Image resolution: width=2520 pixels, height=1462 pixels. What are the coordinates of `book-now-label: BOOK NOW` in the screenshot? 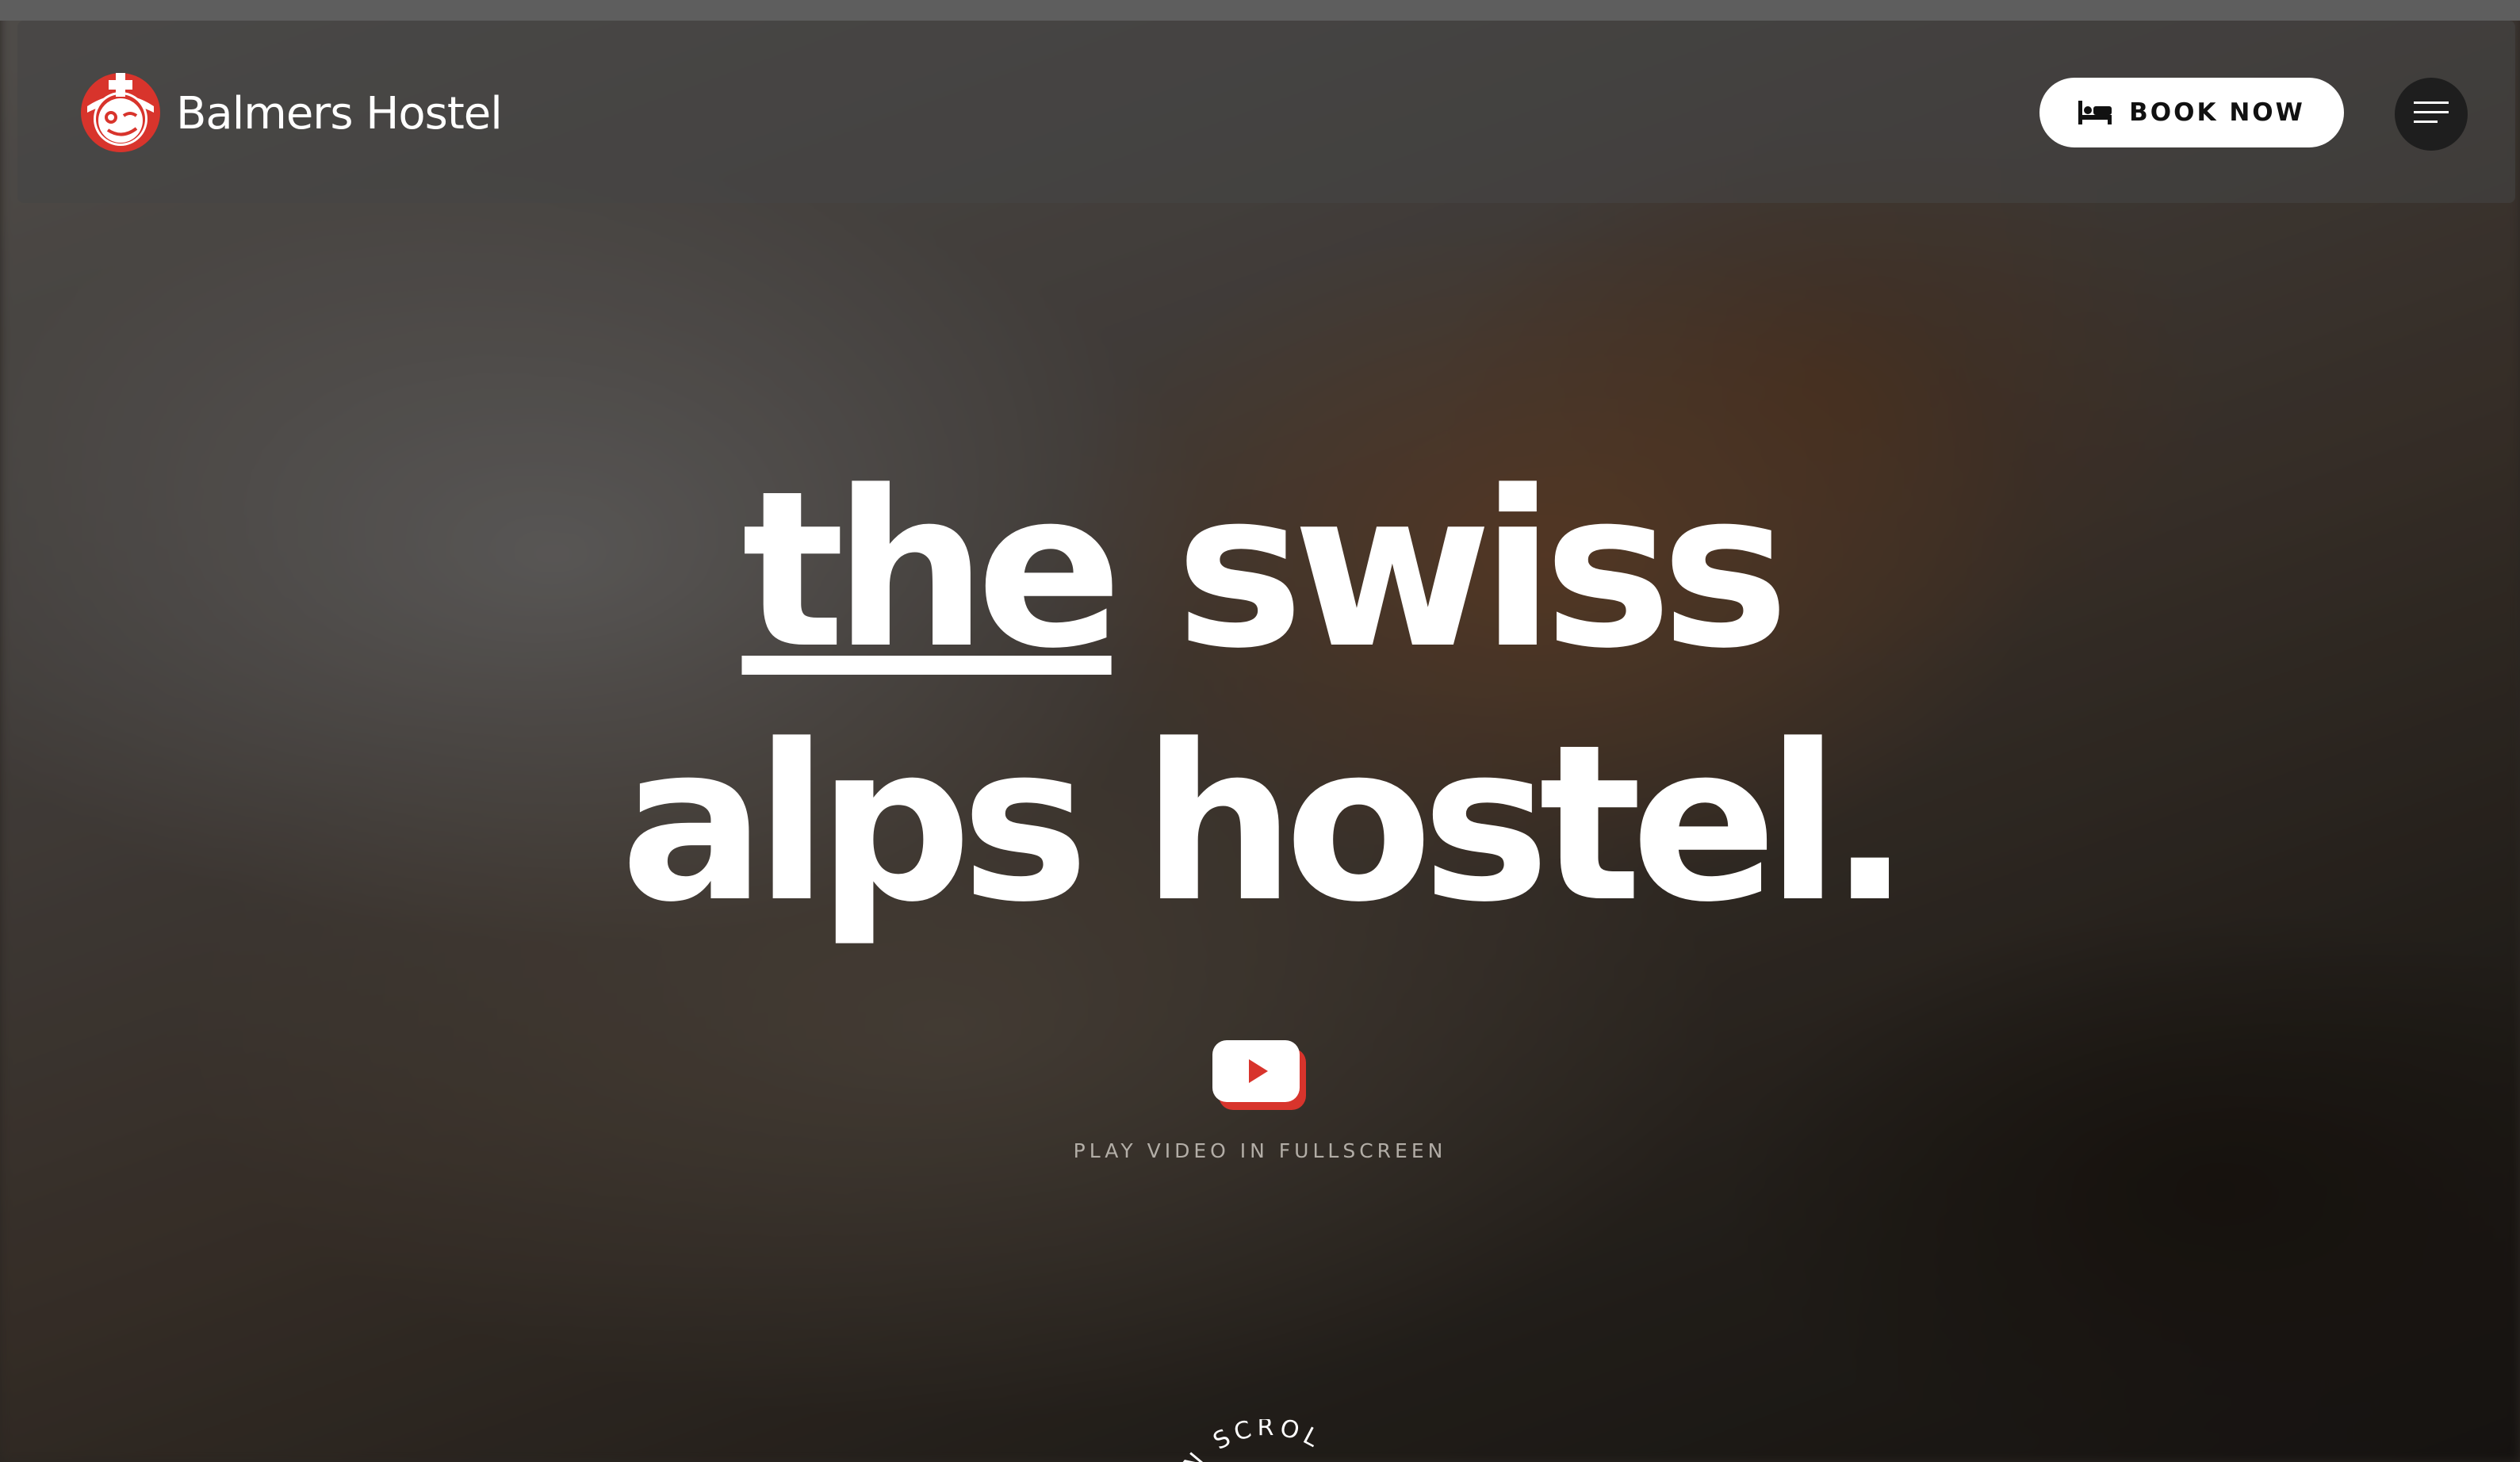 It's located at (2217, 113).